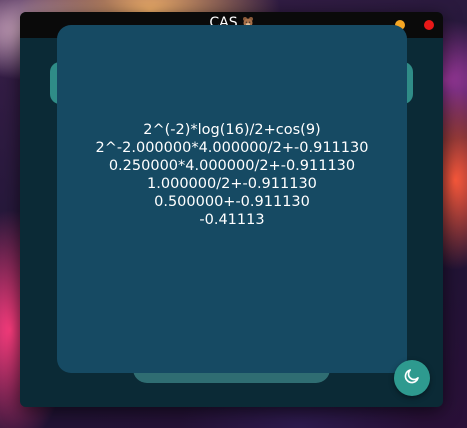  What do you see at coordinates (232, 166) in the screenshot?
I see `result-line-step-2: 0.250000*4.000000/2+-0.911130` at bounding box center [232, 166].